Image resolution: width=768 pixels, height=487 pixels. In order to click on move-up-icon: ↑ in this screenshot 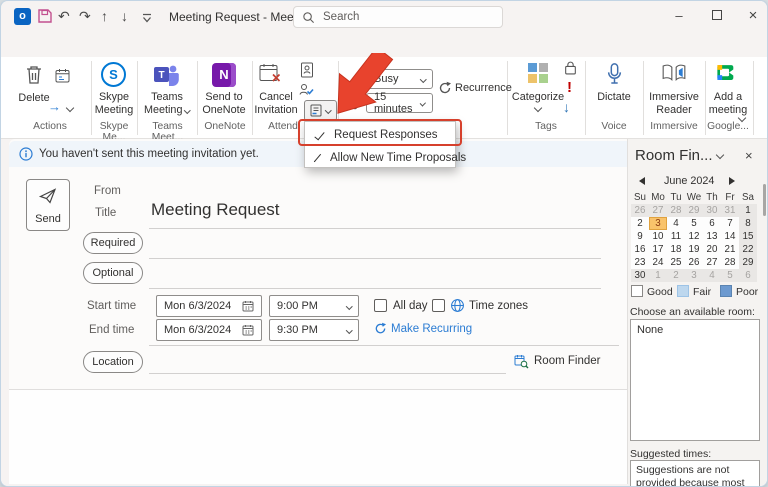, I will do `click(104, 16)`.